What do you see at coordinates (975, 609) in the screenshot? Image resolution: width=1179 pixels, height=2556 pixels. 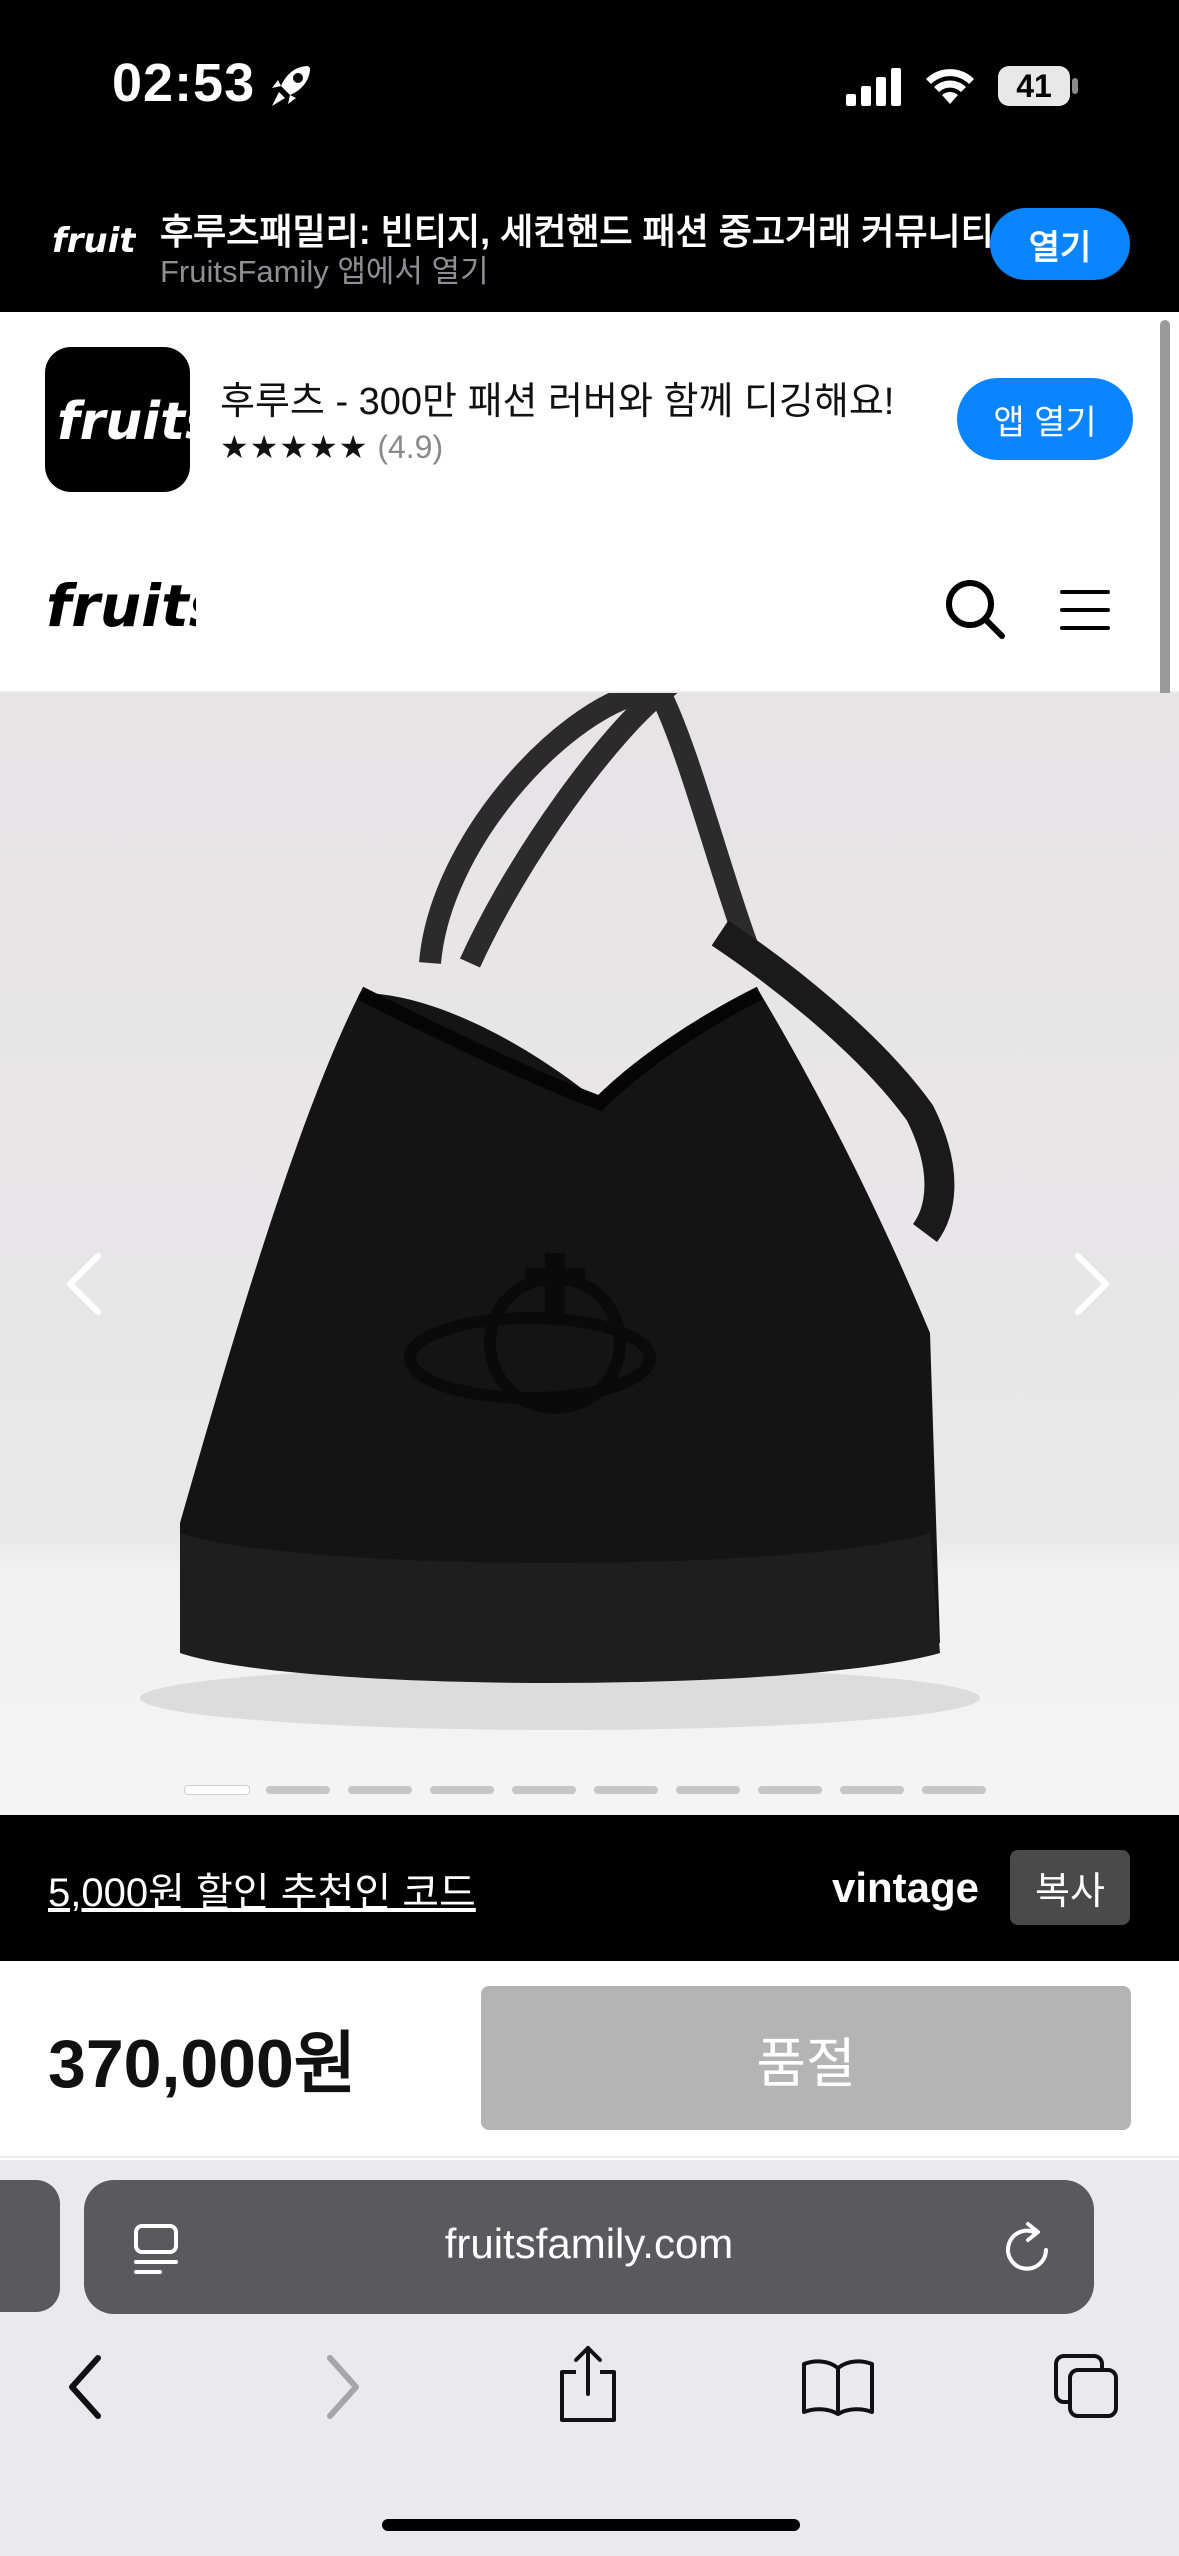 I see `search-icon` at bounding box center [975, 609].